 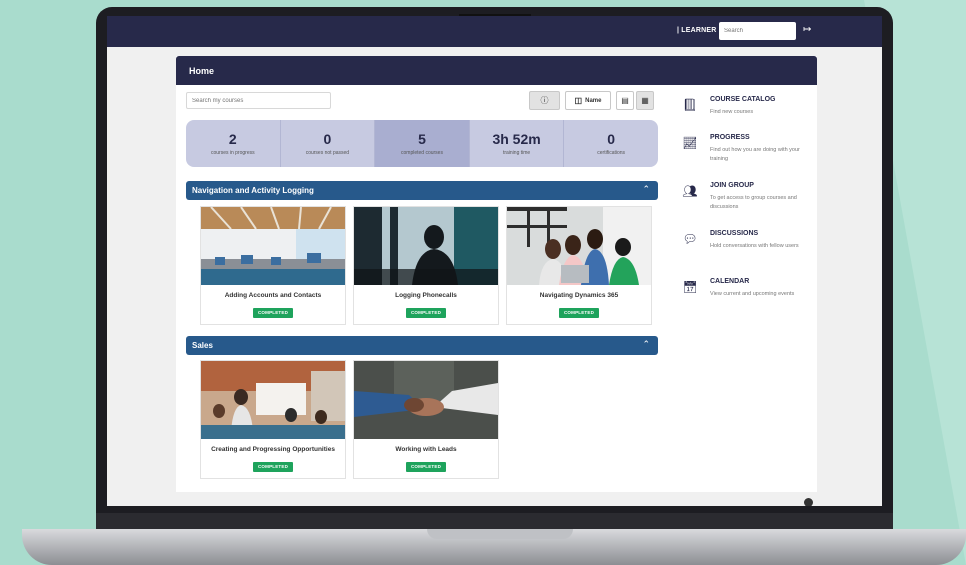 I want to click on menu-desc: View current and upcoming events, so click(x=752, y=294).